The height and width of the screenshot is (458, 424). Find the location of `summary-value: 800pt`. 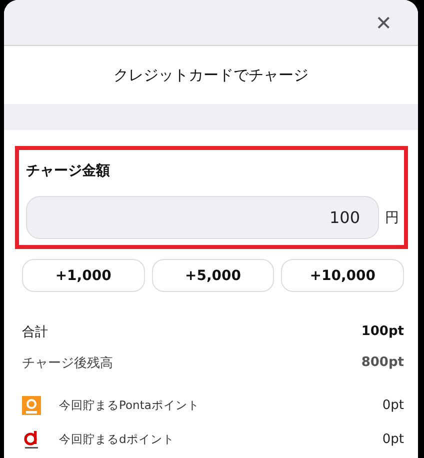

summary-value: 800pt is located at coordinates (382, 362).